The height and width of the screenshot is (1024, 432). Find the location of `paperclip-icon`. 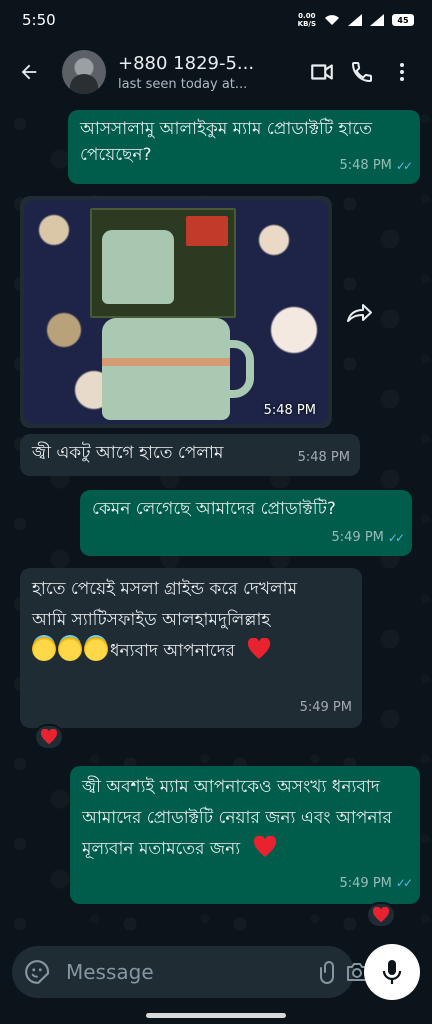

paperclip-icon is located at coordinates (327, 972).